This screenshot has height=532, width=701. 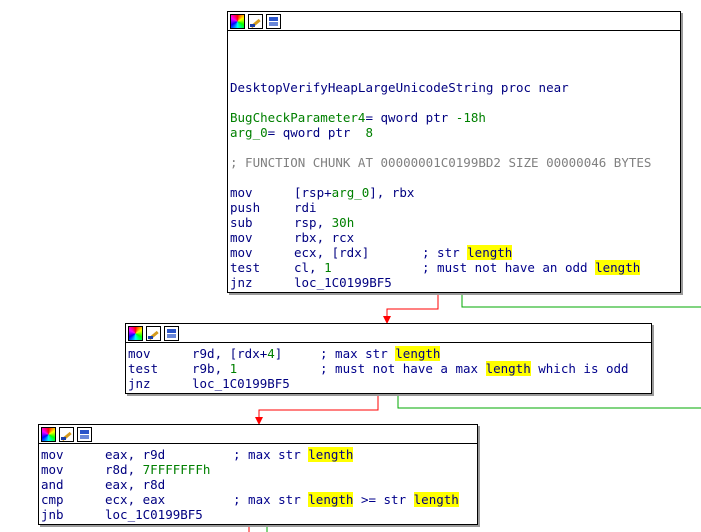 What do you see at coordinates (454, 132) in the screenshot?
I see `local-var-arg0: arg_0= qword ptr 8` at bounding box center [454, 132].